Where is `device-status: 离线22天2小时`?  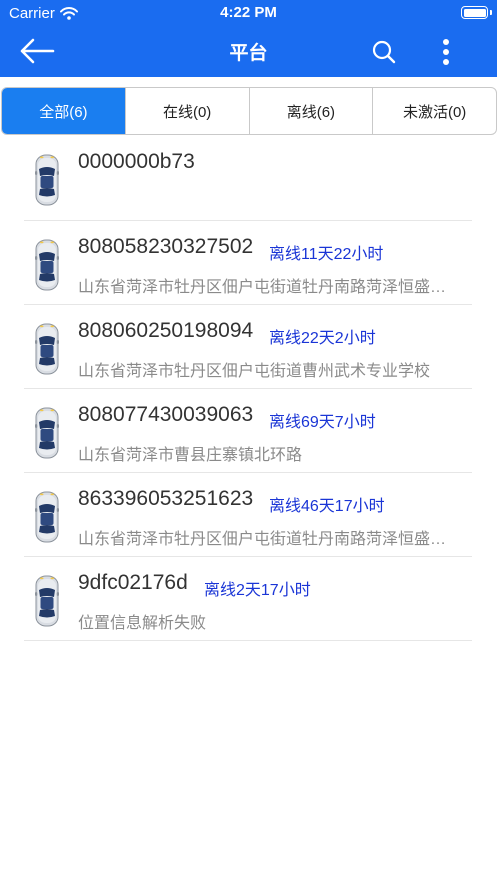
device-status: 离线22天2小时 is located at coordinates (322, 338).